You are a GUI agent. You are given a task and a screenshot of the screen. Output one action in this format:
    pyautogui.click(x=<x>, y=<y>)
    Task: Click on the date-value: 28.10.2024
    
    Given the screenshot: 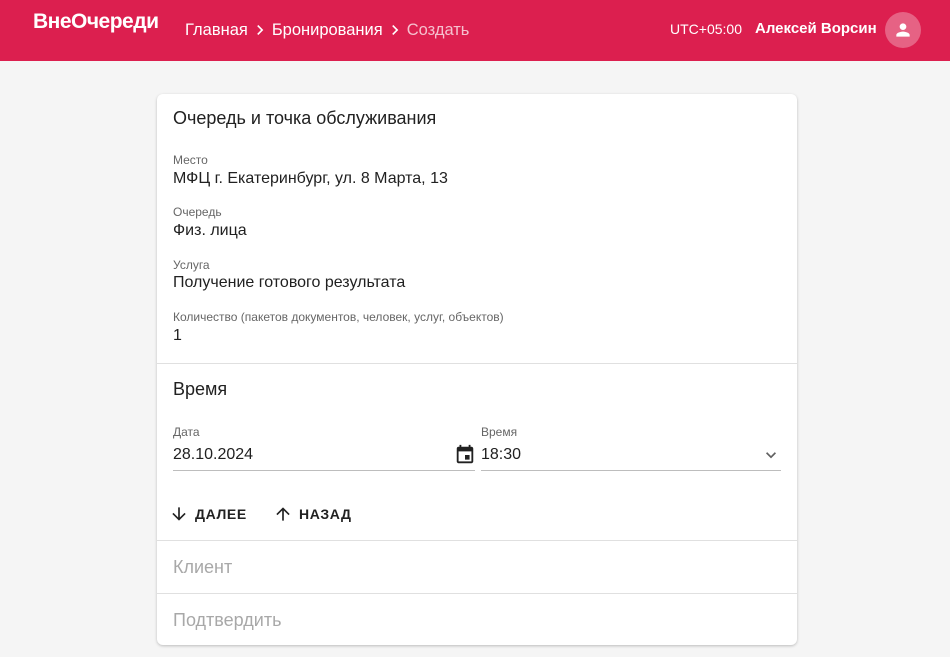 What is the action you would take?
    pyautogui.click(x=213, y=454)
    